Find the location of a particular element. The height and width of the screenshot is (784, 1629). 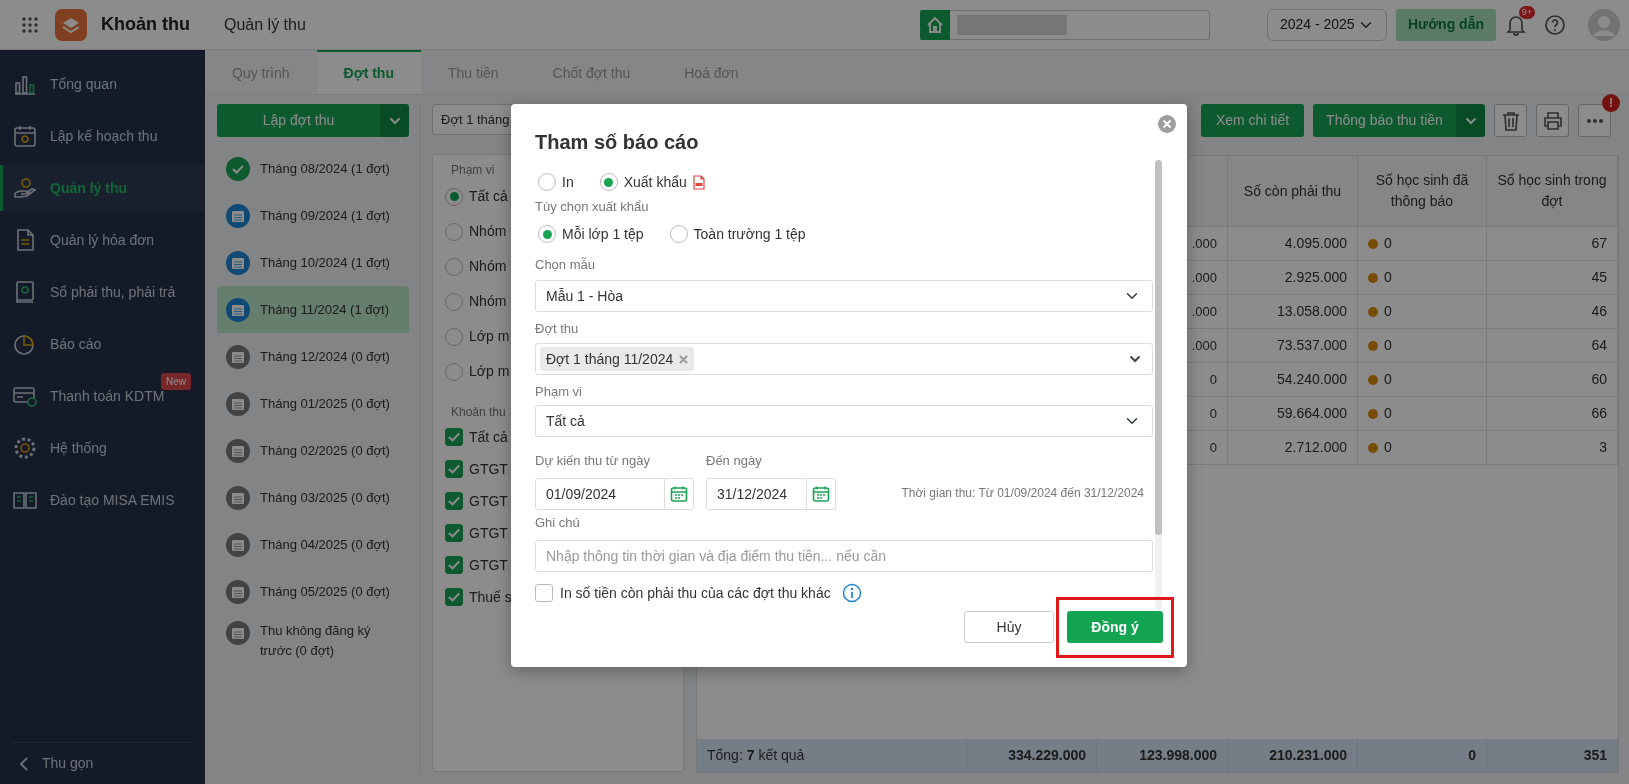

home-button is located at coordinates (934, 24).